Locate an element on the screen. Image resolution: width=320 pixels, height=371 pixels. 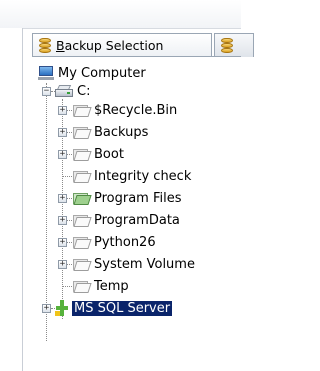
tree-item-folder: Boot is located at coordinates (98, 154).